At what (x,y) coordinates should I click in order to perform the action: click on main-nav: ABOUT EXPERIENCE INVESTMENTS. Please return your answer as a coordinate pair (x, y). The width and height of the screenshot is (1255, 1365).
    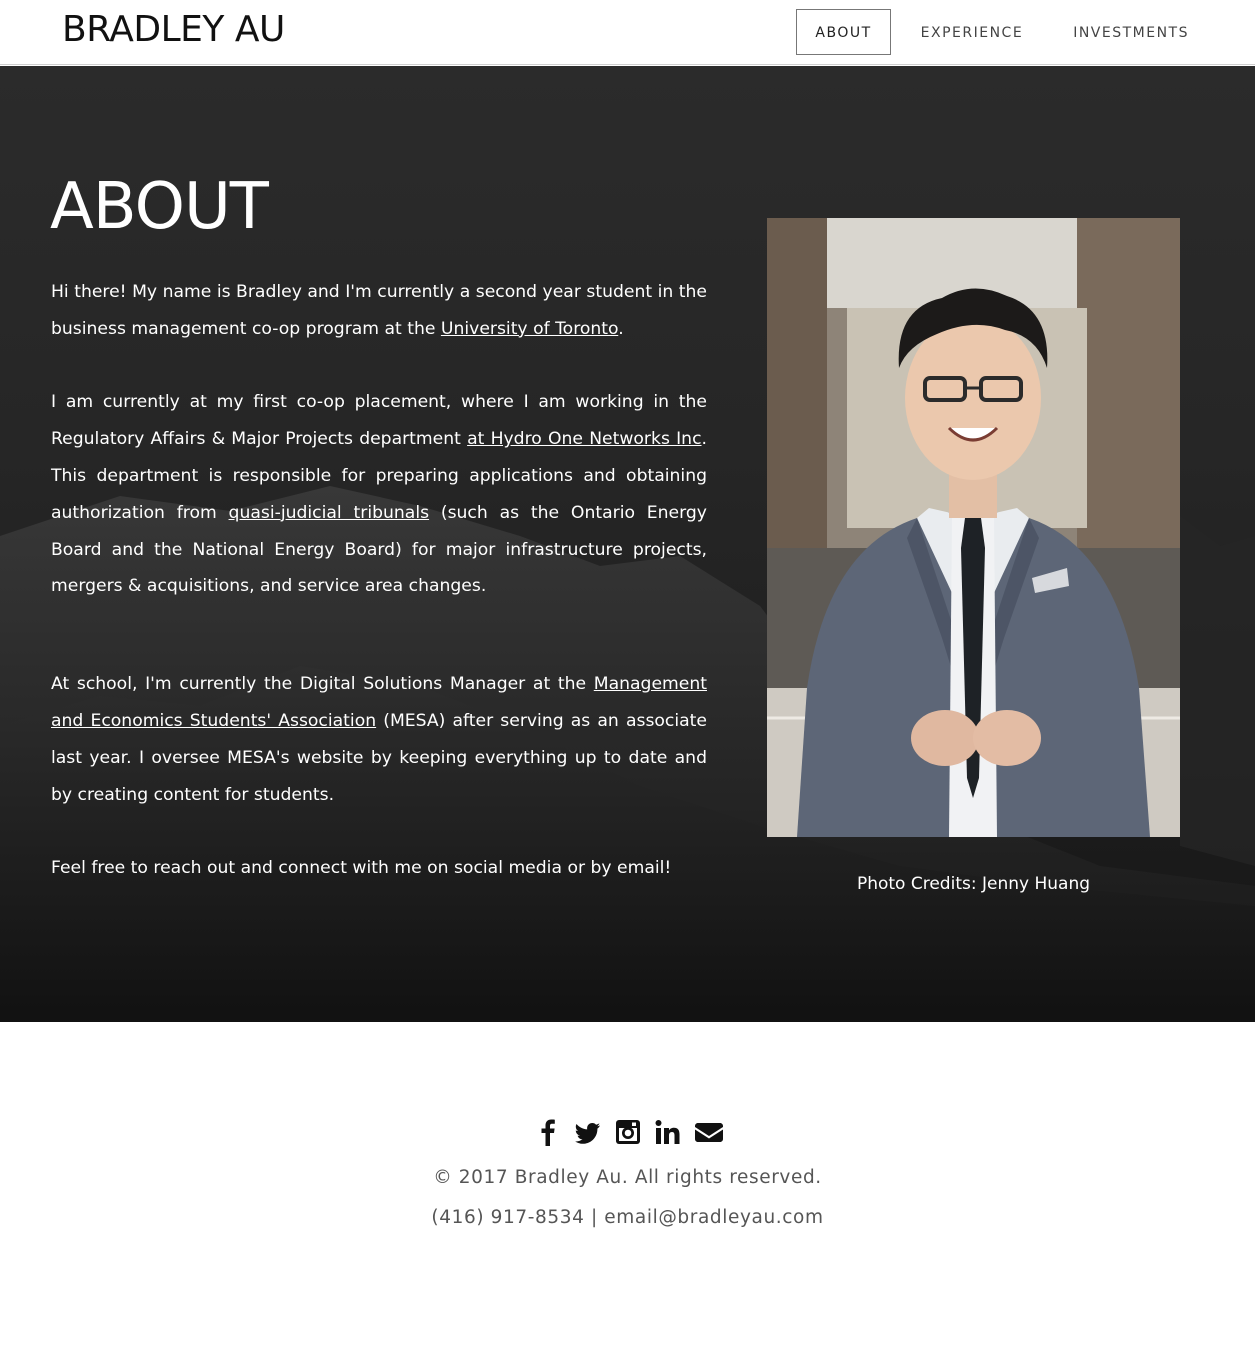
    Looking at the image, I should click on (997, 32).